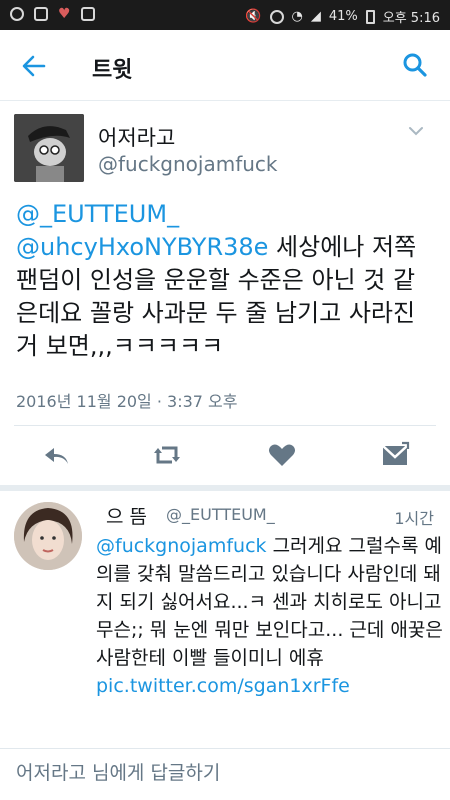  Describe the element at coordinates (297, 16) in the screenshot. I see `wifi-icon: ◔` at that location.